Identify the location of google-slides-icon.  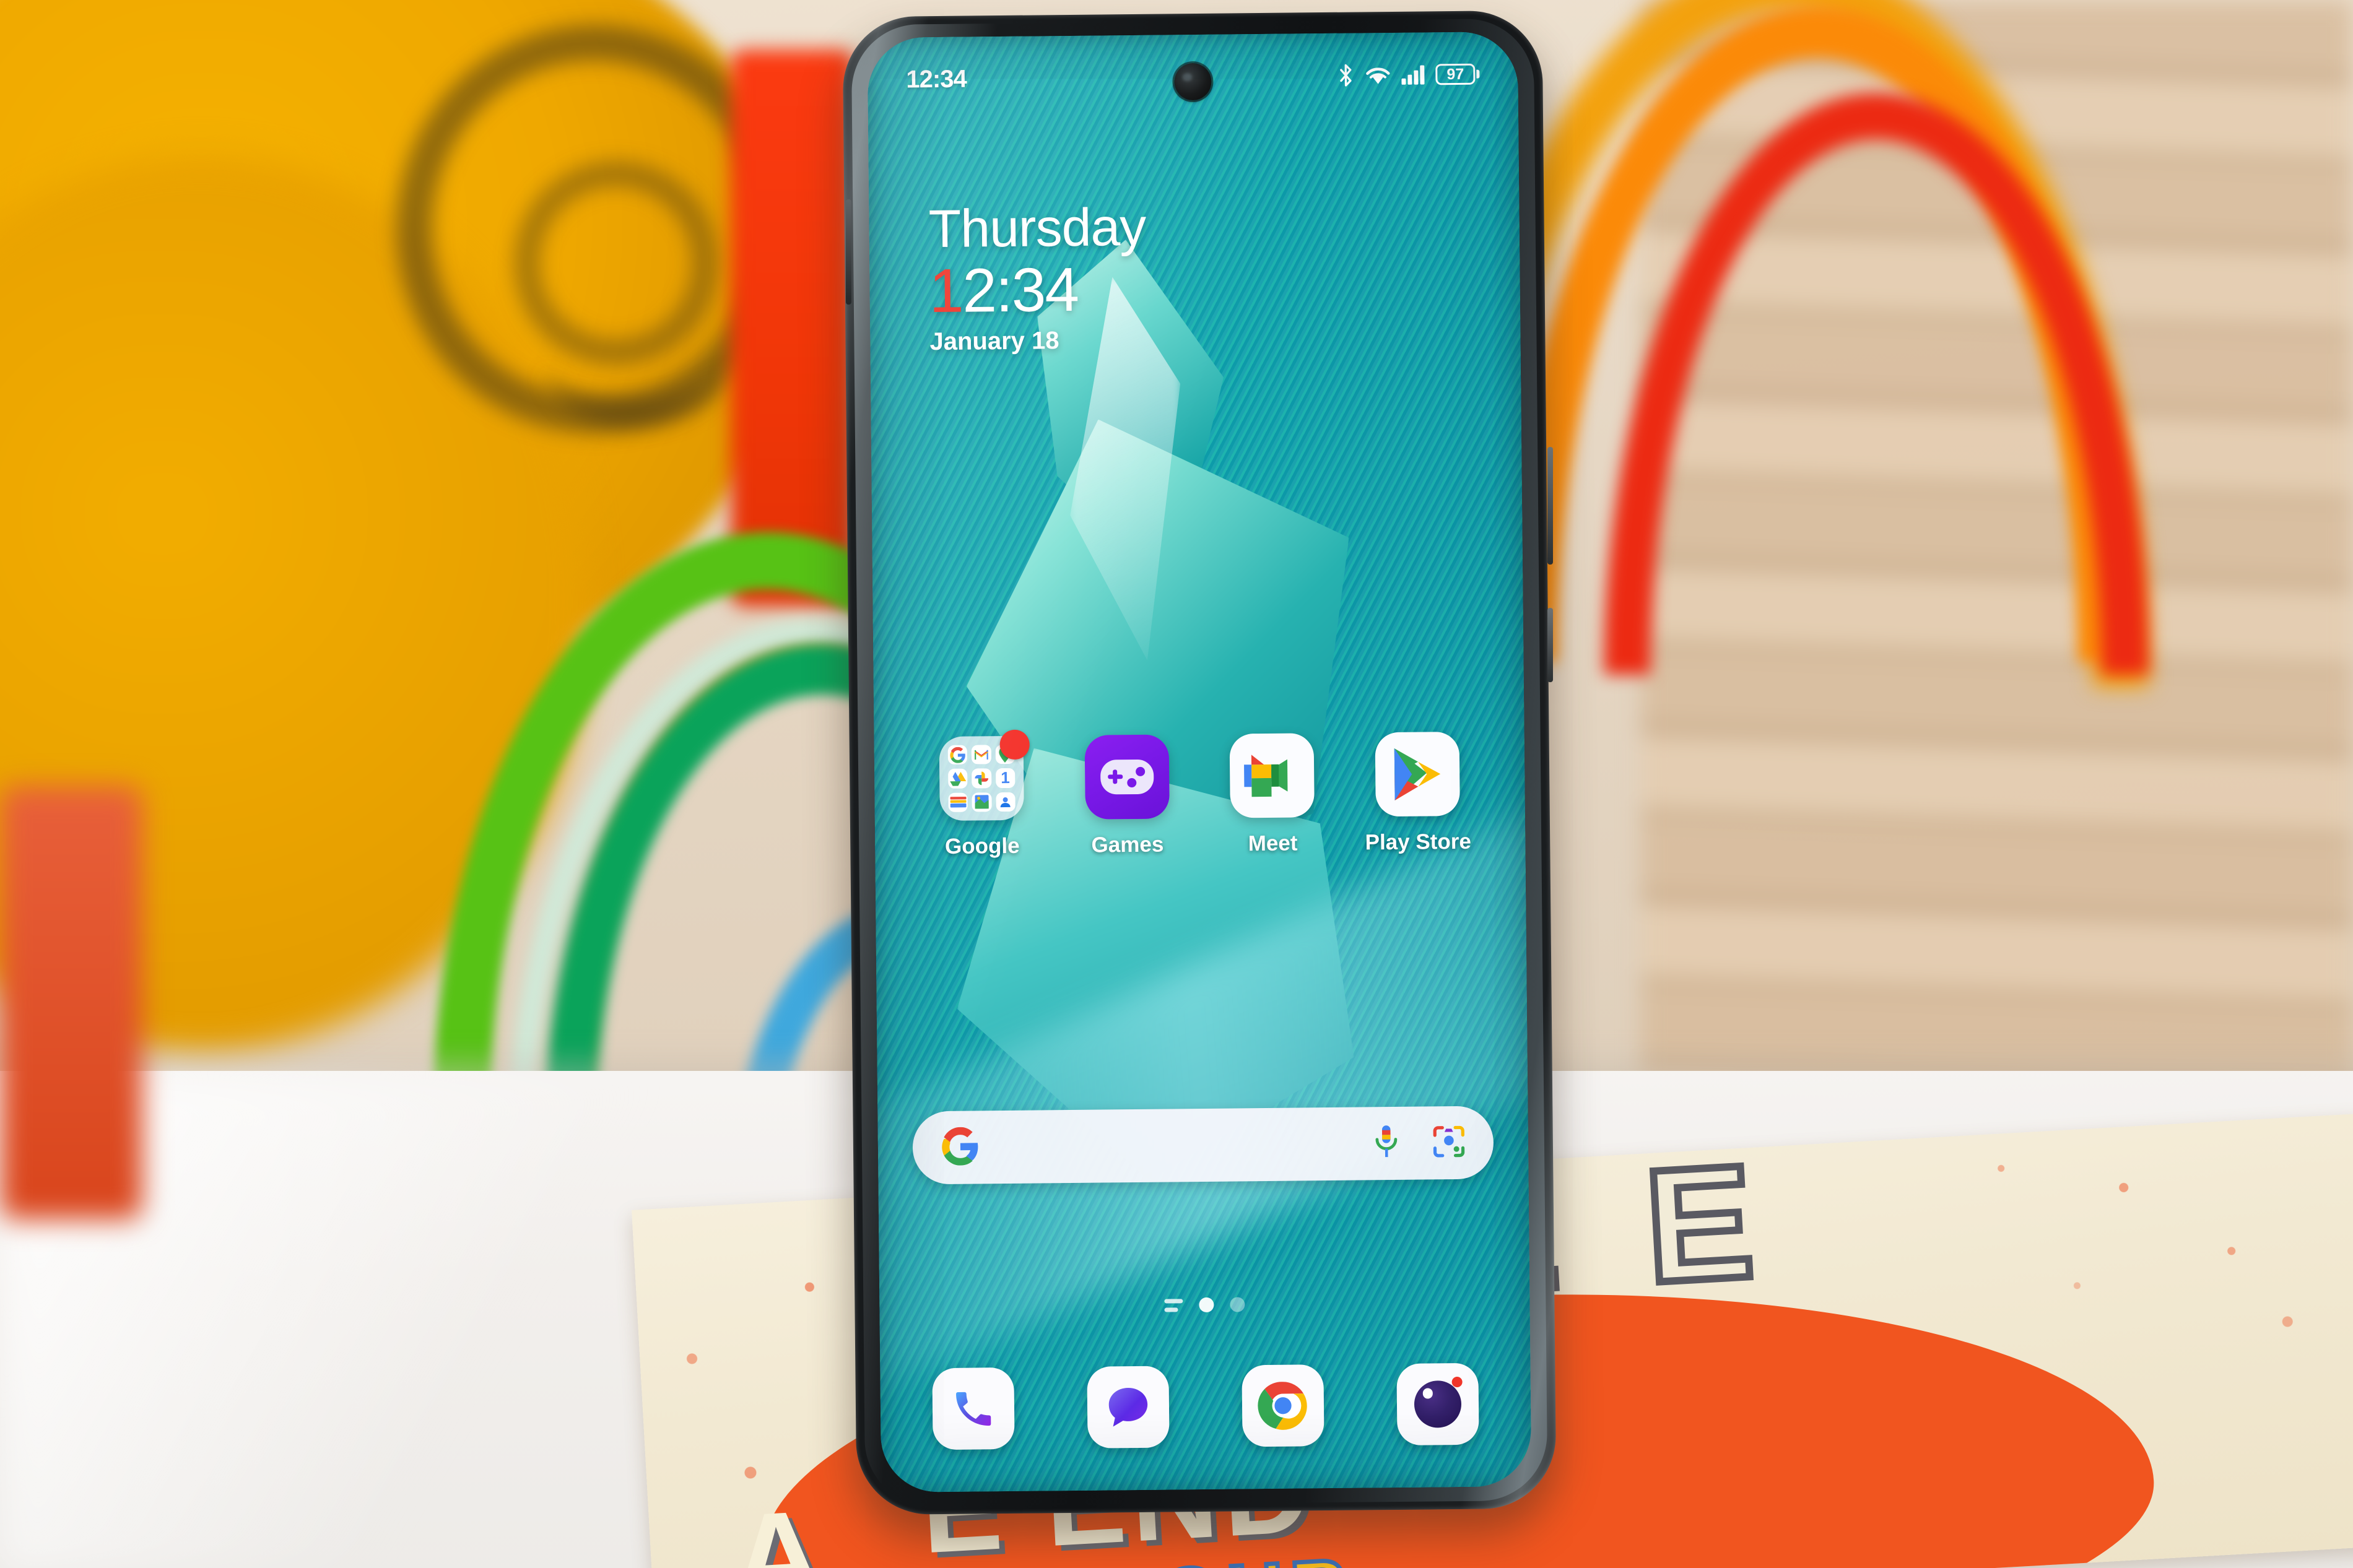
(982, 802).